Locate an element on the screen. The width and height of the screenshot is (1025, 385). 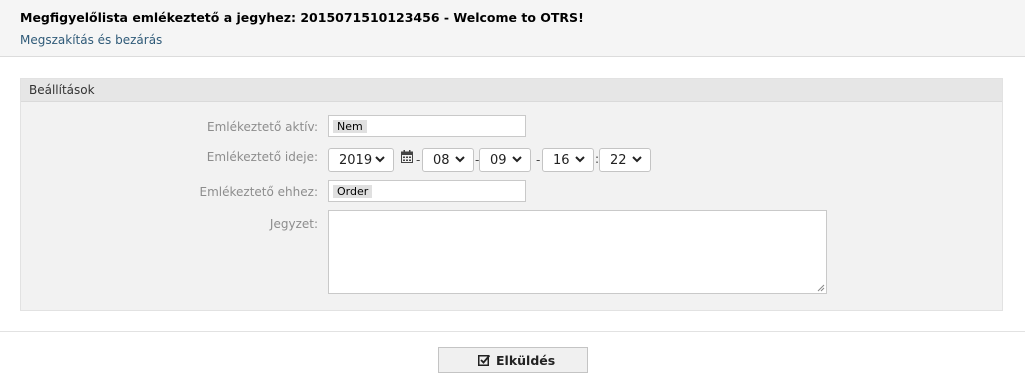
submit-button-label: Elküldés is located at coordinates (526, 360).